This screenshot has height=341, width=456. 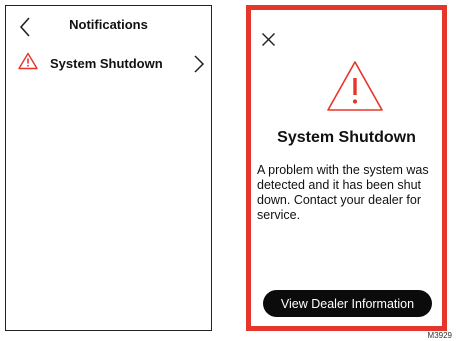 I want to click on close-icon, so click(x=268, y=39).